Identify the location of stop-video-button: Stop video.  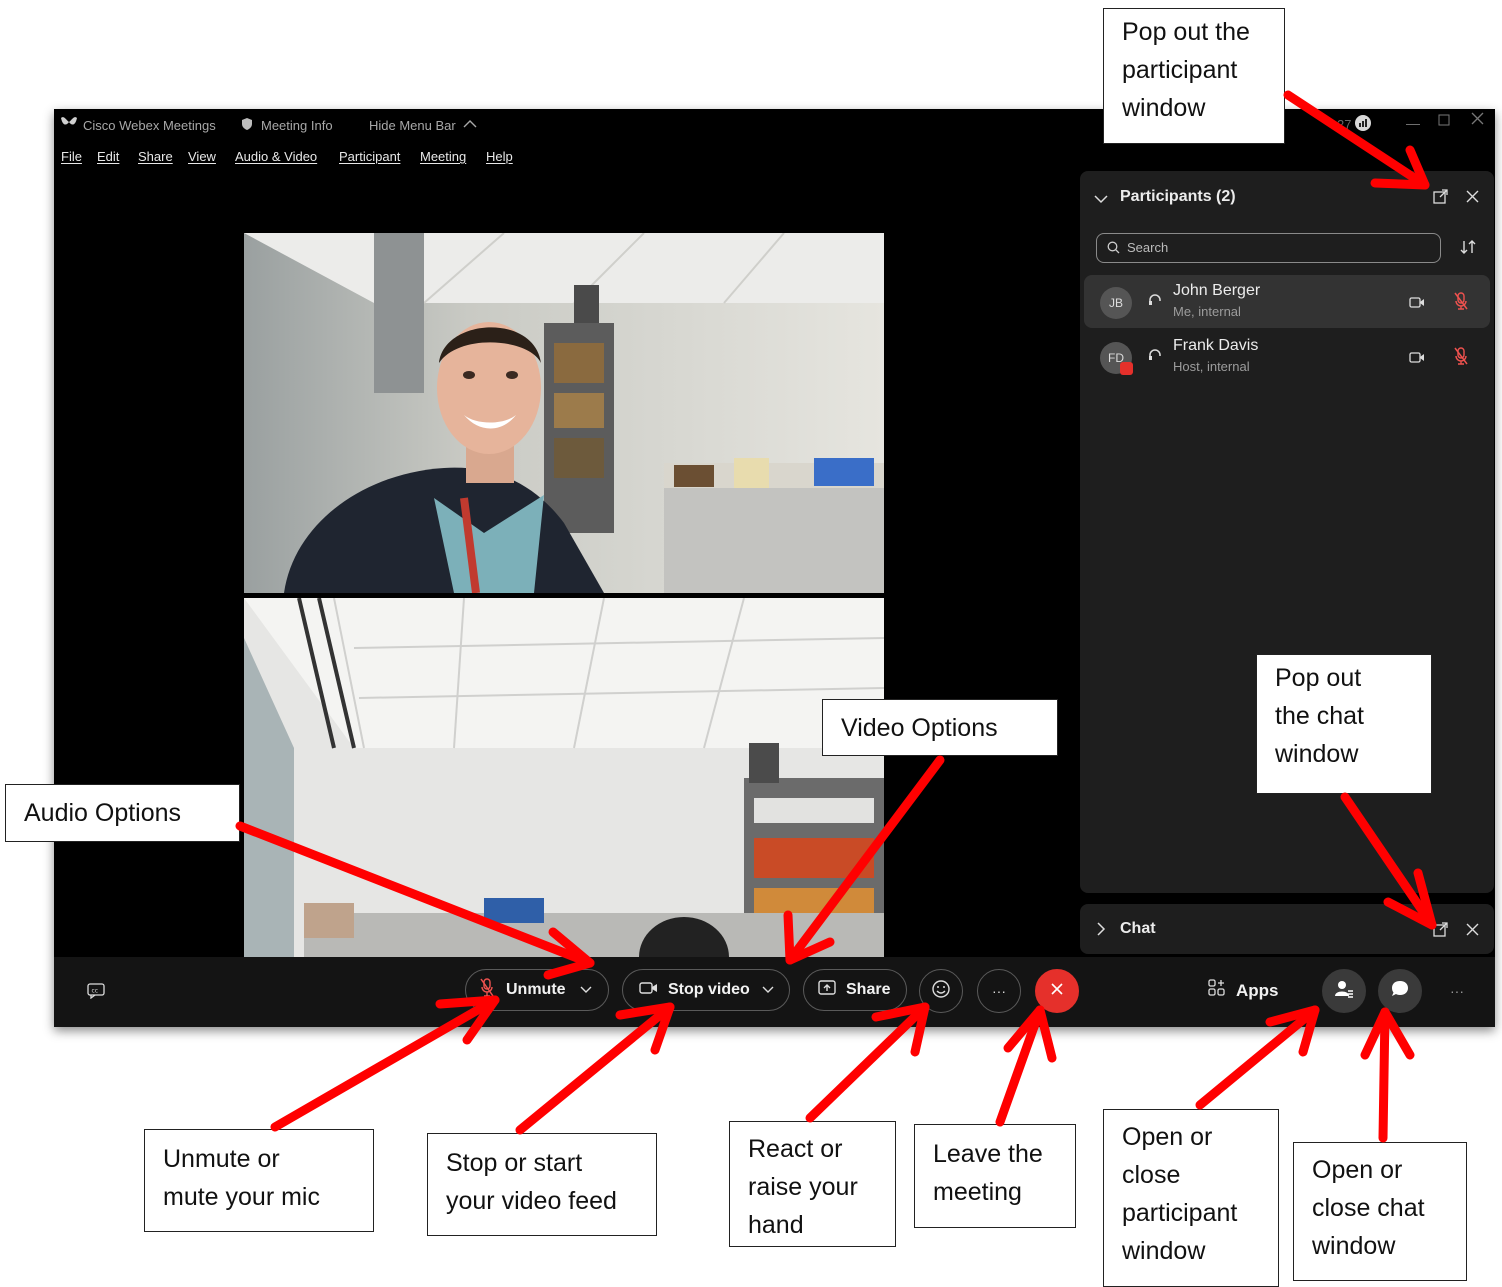
(706, 990).